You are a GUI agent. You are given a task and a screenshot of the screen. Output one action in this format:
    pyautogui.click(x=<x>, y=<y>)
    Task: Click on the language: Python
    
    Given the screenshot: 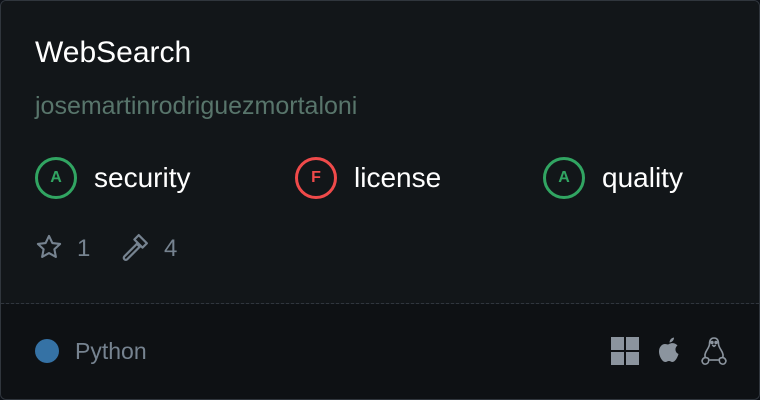 What is the action you would take?
    pyautogui.click(x=91, y=351)
    